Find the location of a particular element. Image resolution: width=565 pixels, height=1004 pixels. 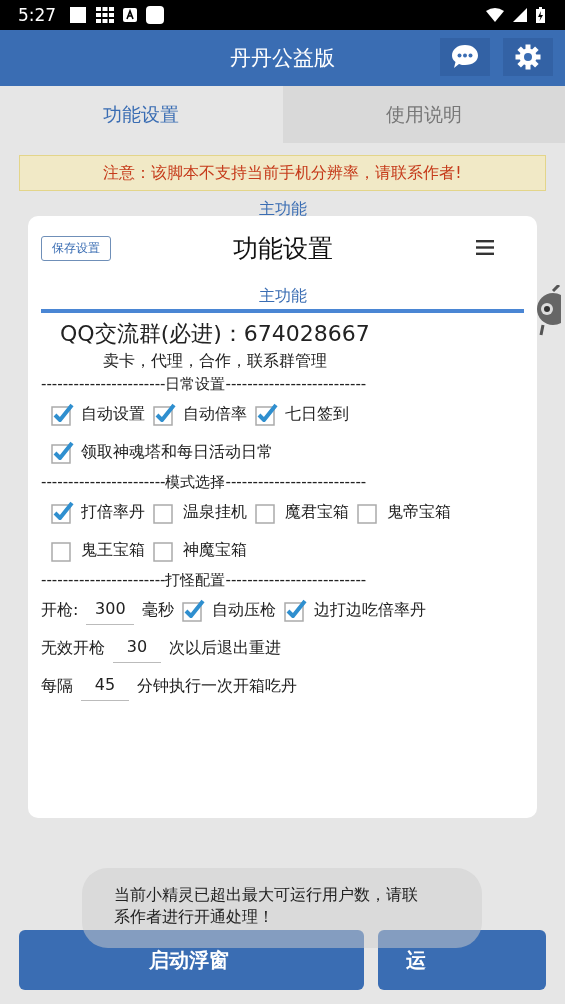

field-label: 毫秒 is located at coordinates (158, 610).